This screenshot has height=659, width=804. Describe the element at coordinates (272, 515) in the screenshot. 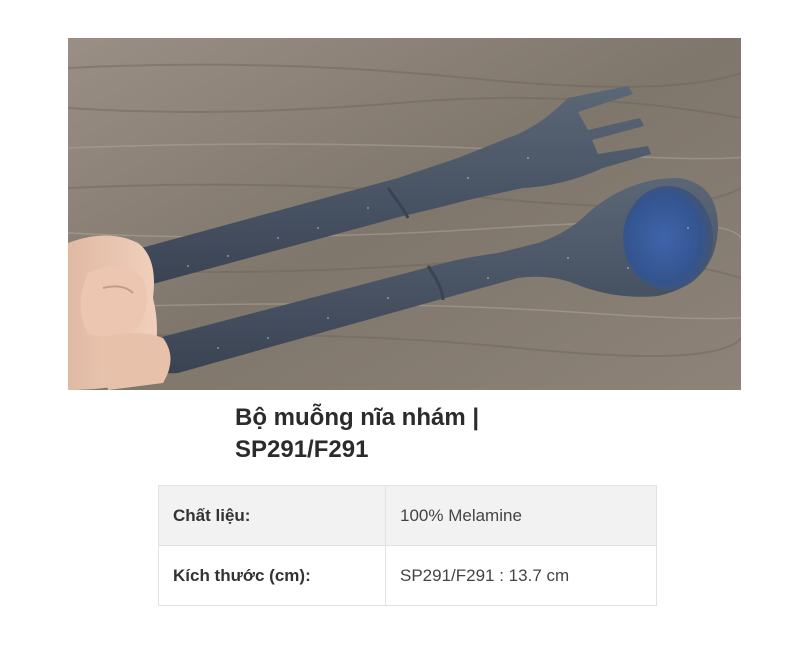

I see `spec-label-material: Chất liệu:` at that location.